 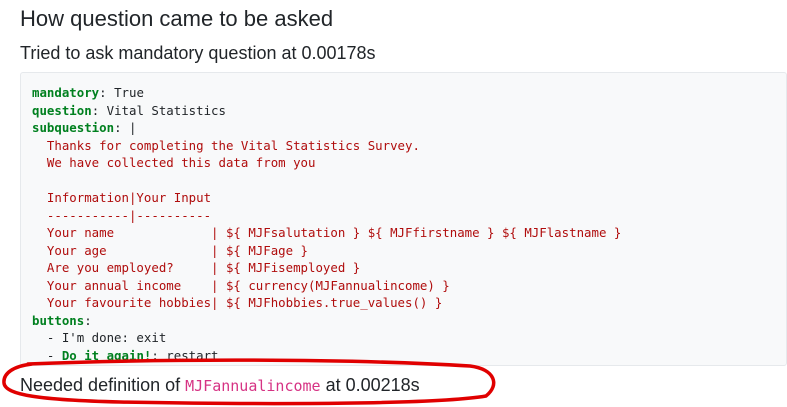 What do you see at coordinates (129, 92) in the screenshot?
I see `yaml-value: True` at bounding box center [129, 92].